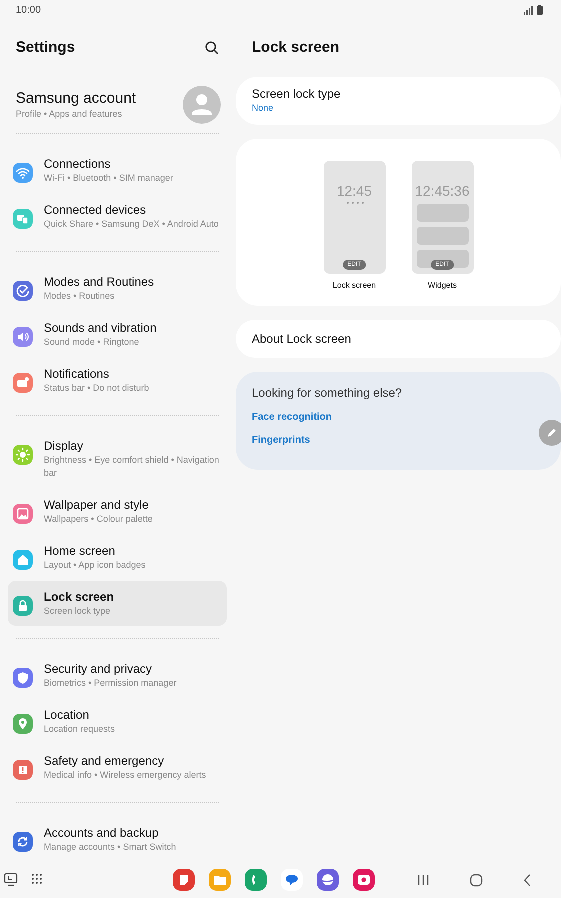 This screenshot has height=898, width=561. Describe the element at coordinates (117, 170) in the screenshot. I see `settings-item: Connections Wi-Fi • Bluetooth • SIM manager` at that location.